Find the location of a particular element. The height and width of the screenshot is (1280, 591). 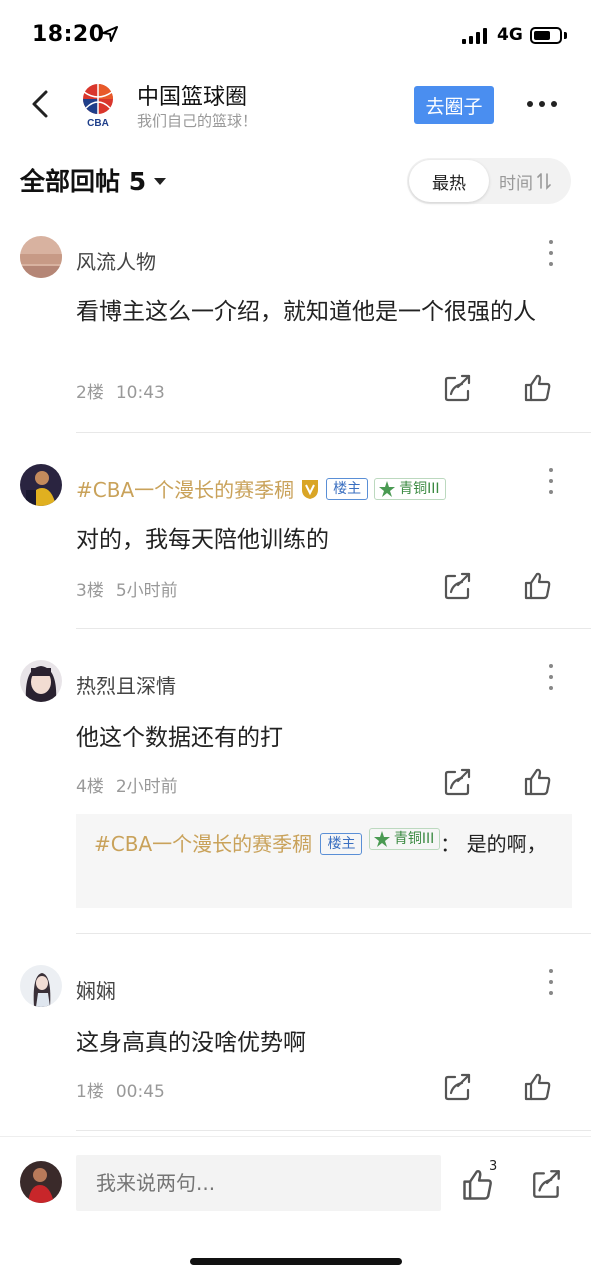

username: 娴娴 is located at coordinates (96, 989).